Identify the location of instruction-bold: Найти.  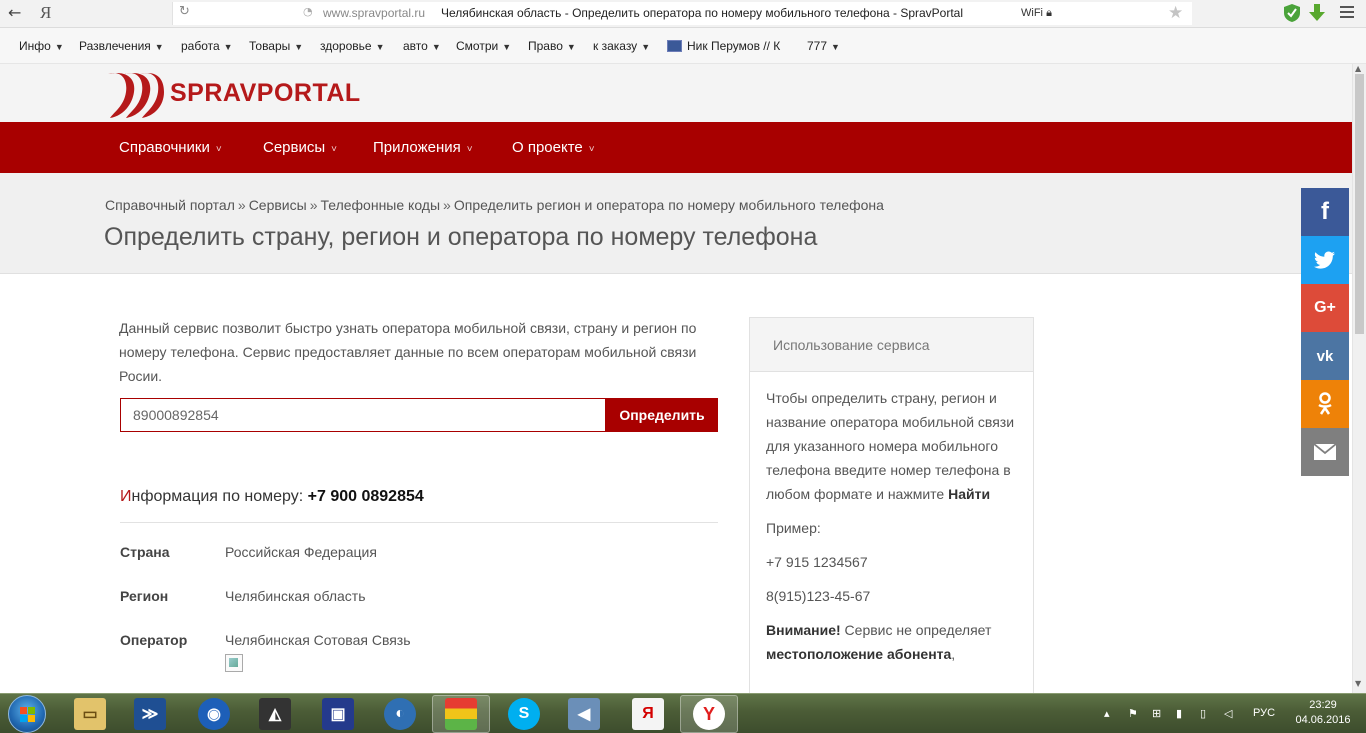
(969, 494).